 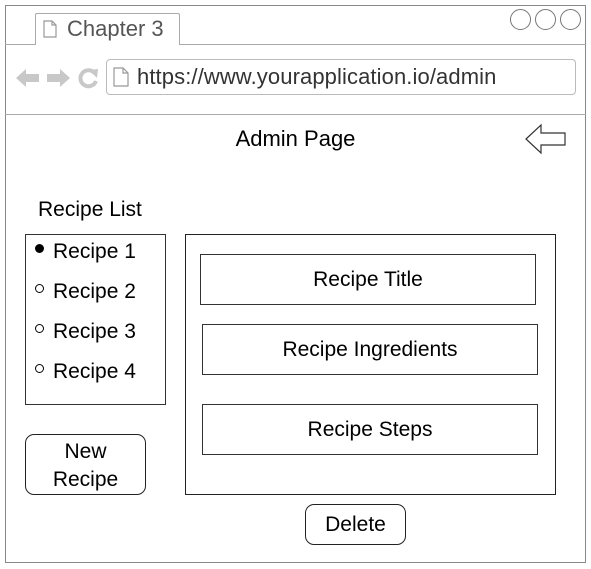 I want to click on list-item: Recipe 3, so click(x=94, y=332).